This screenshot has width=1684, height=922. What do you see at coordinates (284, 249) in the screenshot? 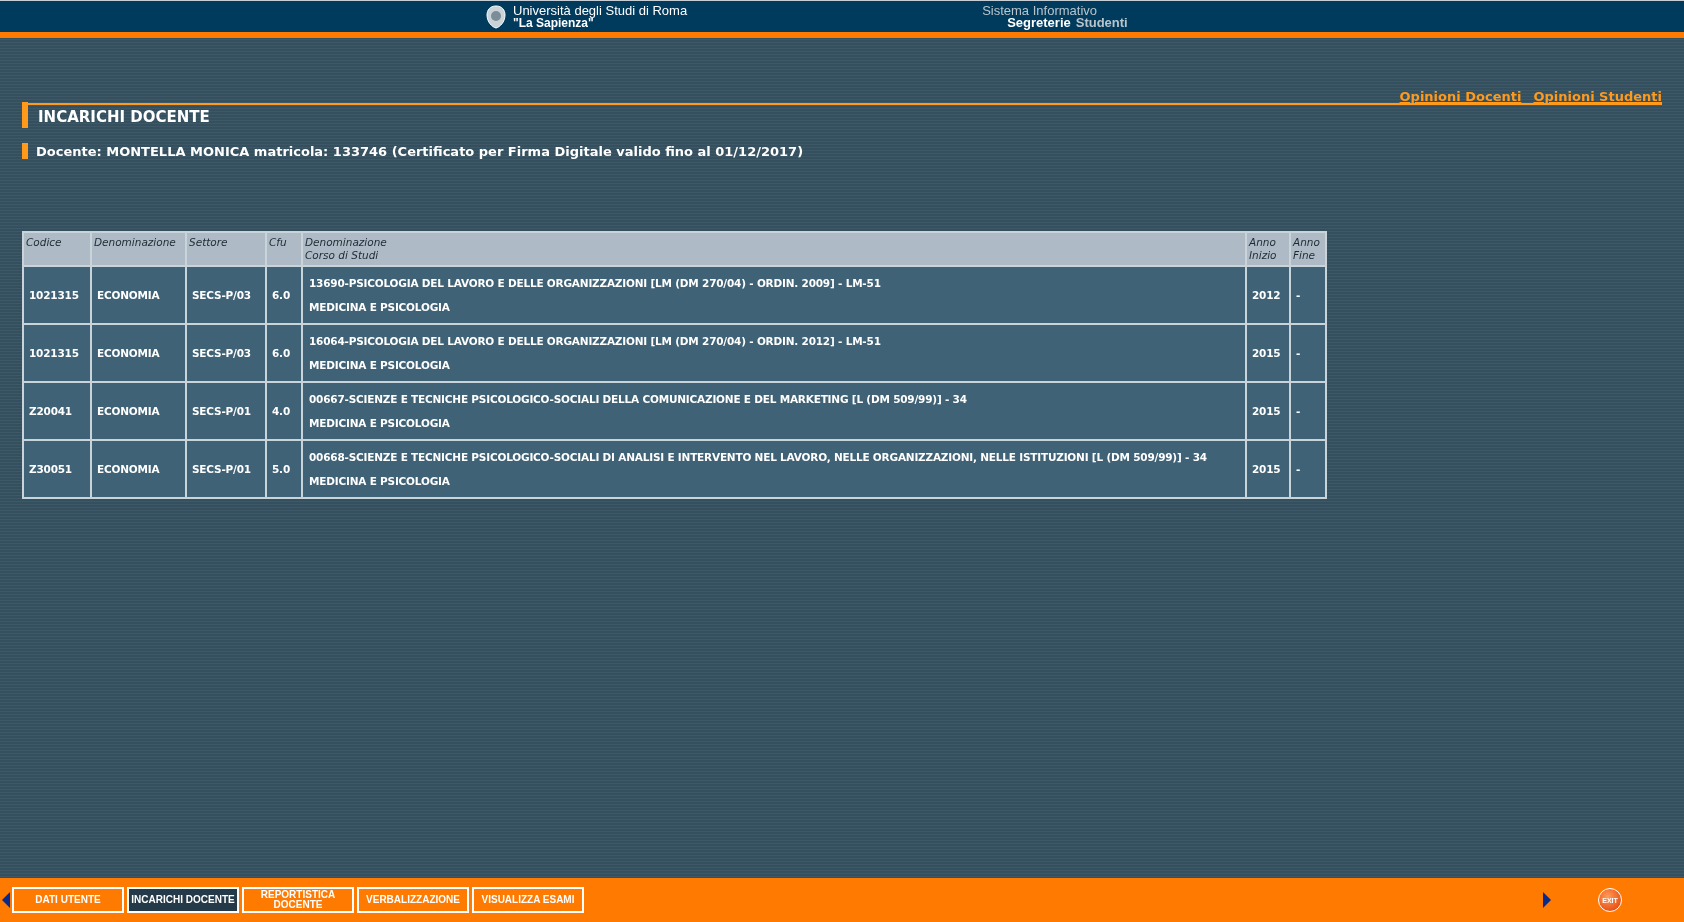
I see `column-header: Cfu` at bounding box center [284, 249].